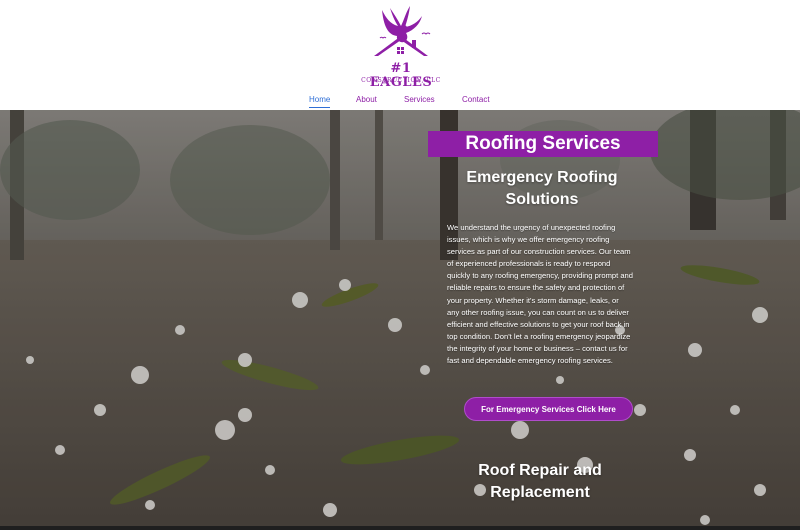  I want to click on bottom-edge, so click(400, 528).